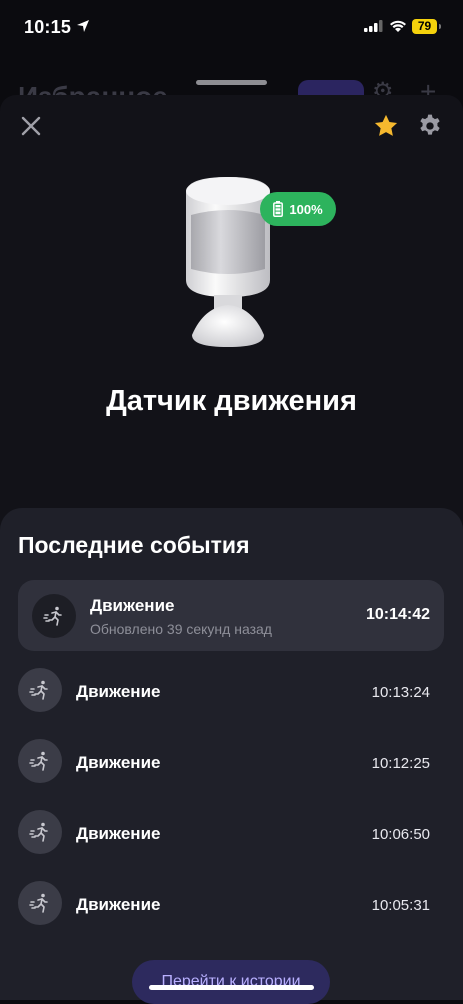 This screenshot has width=463, height=1004. I want to click on device-title: Датчик движения, so click(231, 401).